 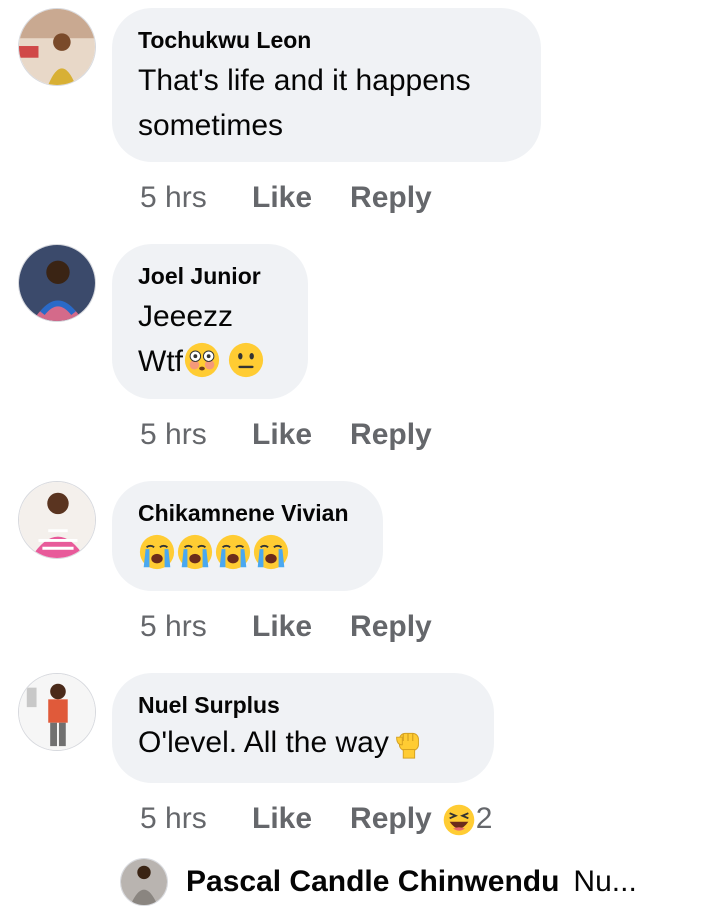 I want to click on comment-actions: 5 hrs Like Reply 2, so click(x=316, y=819).